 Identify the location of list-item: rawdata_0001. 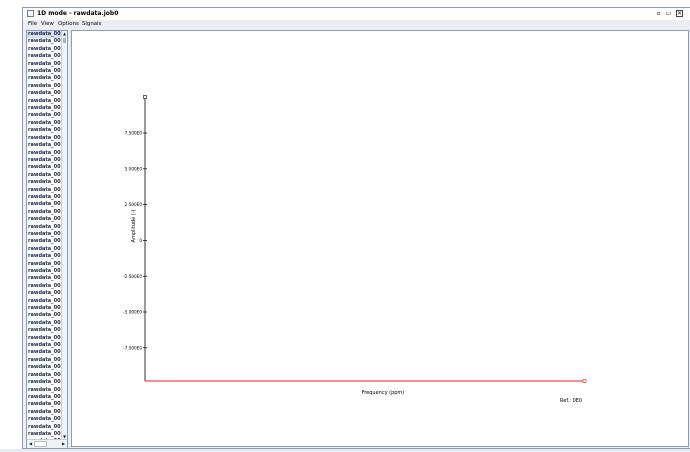
(44, 41).